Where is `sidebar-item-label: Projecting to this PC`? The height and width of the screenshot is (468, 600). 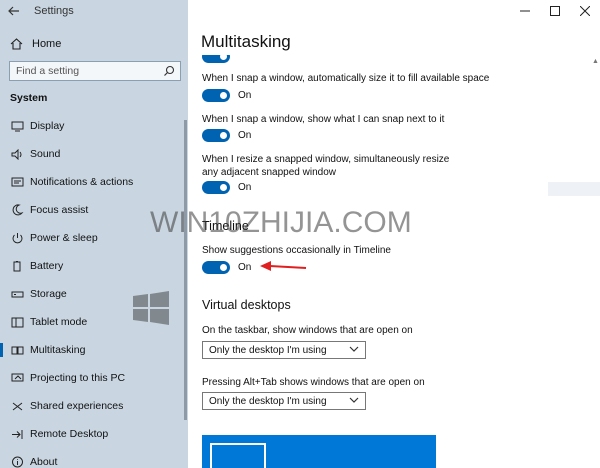
sidebar-item-label: Projecting to this PC is located at coordinates (78, 378).